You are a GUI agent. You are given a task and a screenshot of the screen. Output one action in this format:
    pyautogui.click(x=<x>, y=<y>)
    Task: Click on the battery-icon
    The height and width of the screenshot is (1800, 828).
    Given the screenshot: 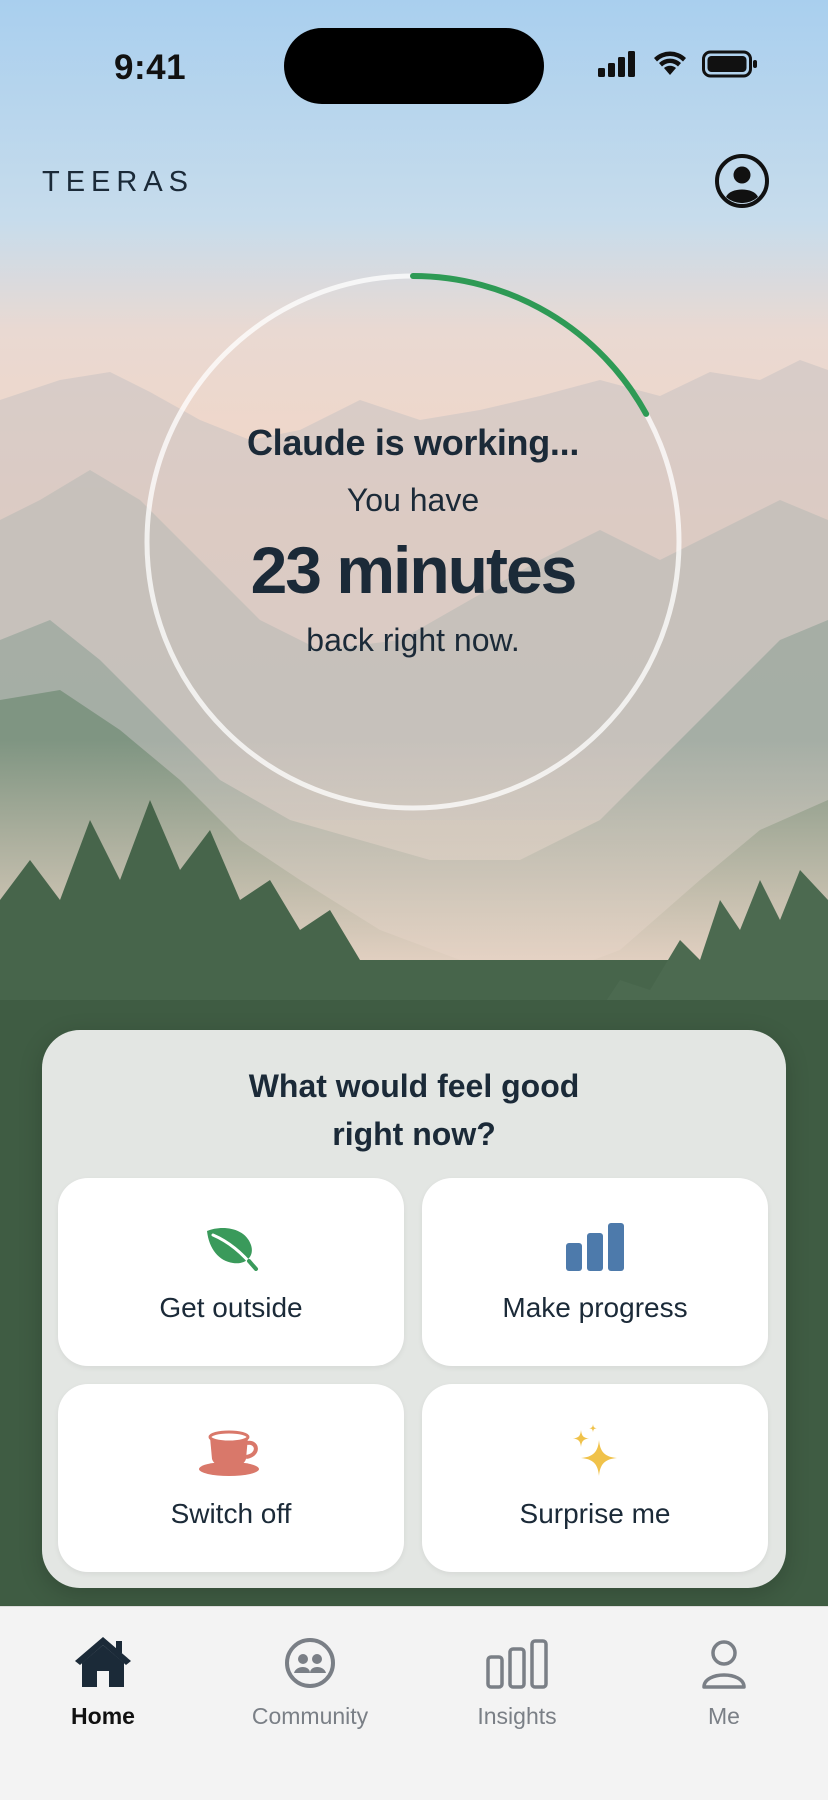 What is the action you would take?
    pyautogui.click(x=729, y=64)
    